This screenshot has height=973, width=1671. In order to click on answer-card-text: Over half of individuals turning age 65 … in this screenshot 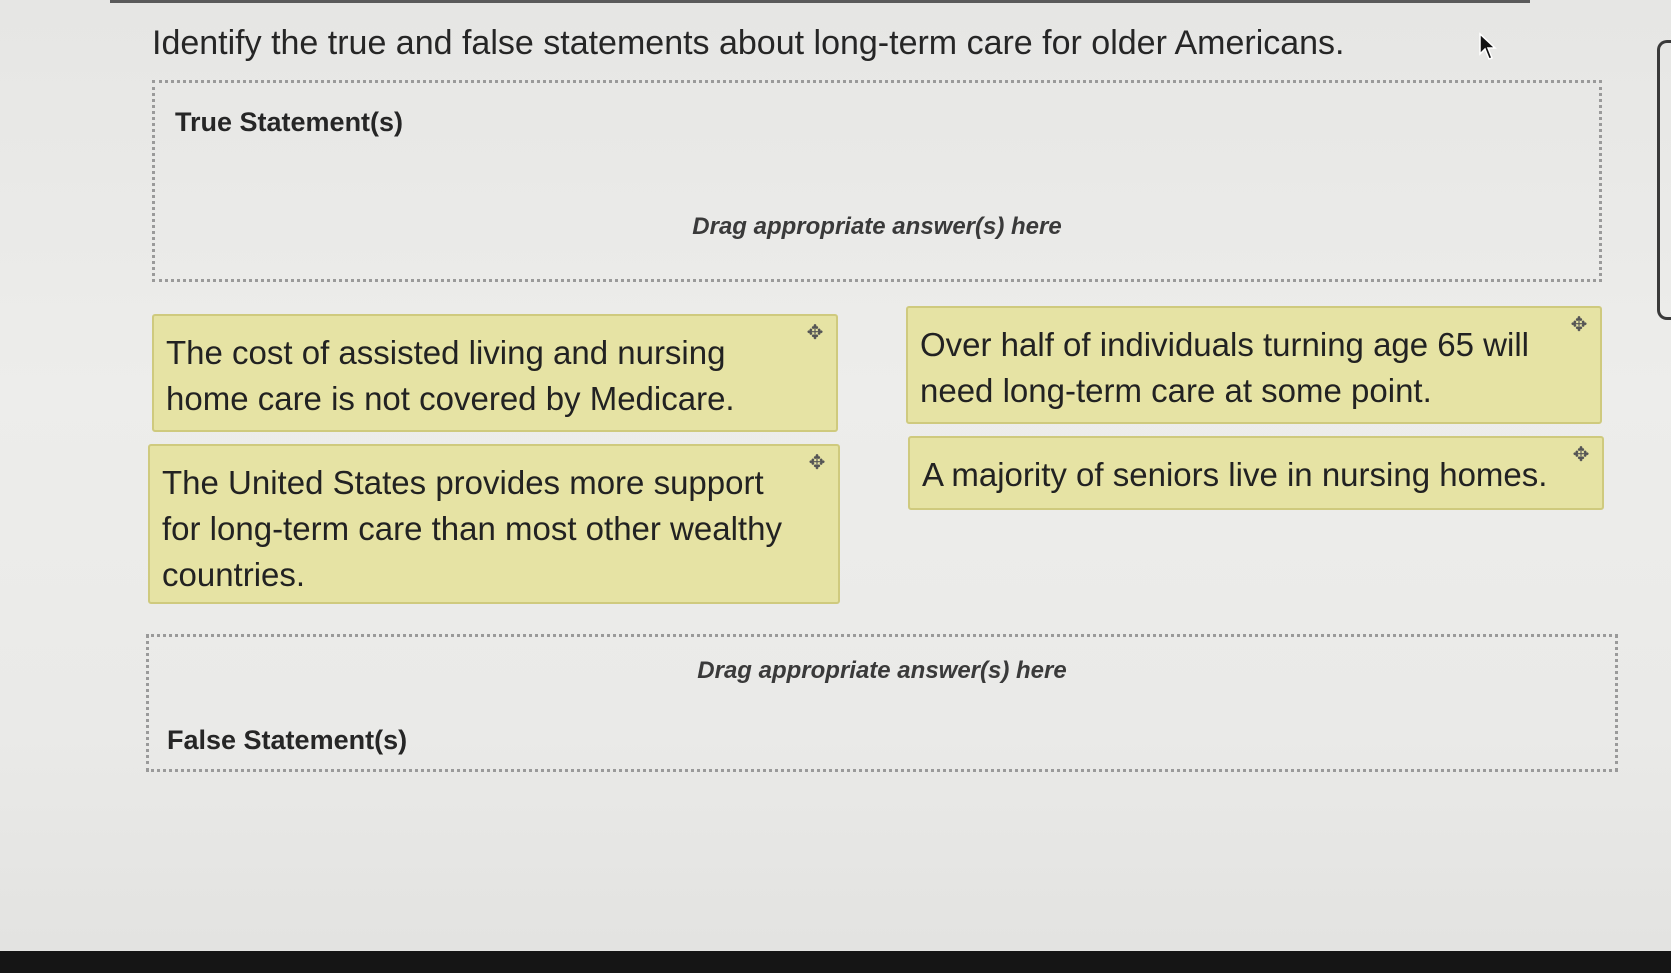, I will do `click(1225, 367)`.